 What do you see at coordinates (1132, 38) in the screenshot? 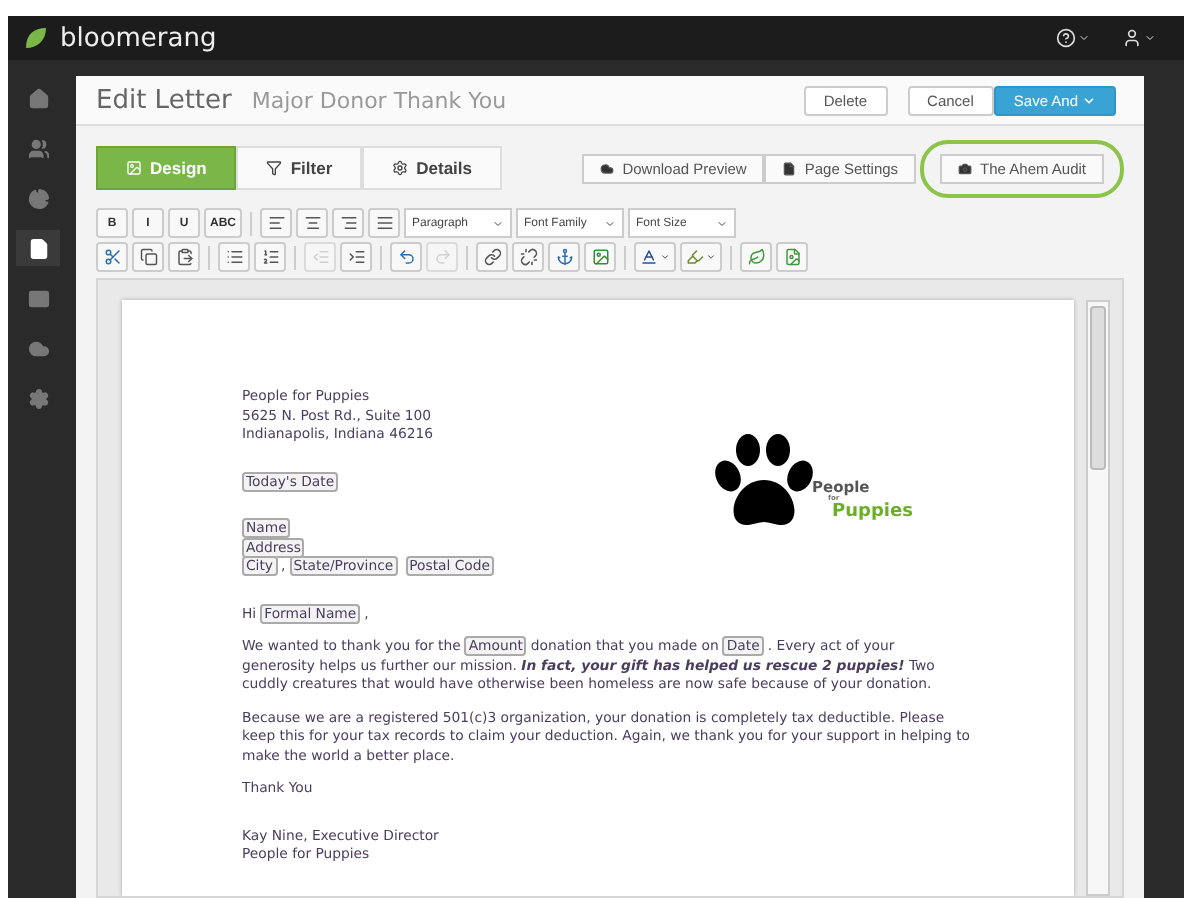
I see `user-icon` at bounding box center [1132, 38].